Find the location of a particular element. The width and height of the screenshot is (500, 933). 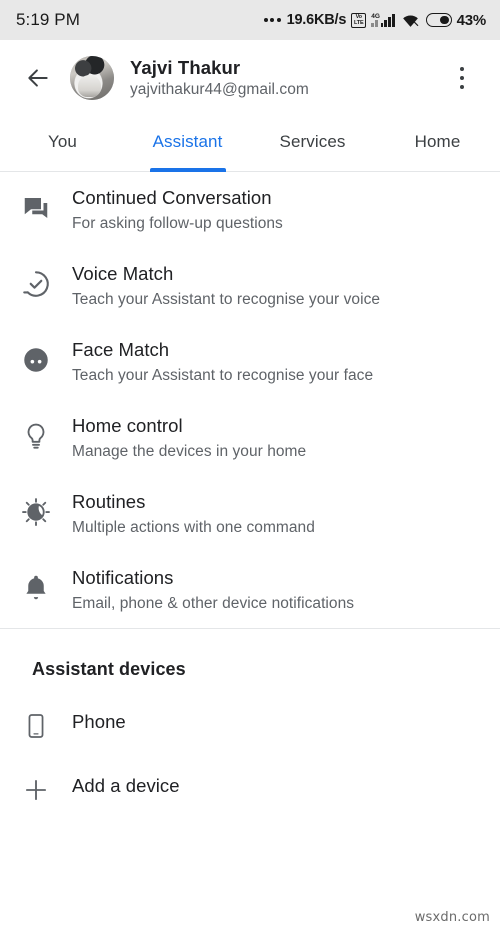

status-time: 5:19 PM is located at coordinates (48, 19).